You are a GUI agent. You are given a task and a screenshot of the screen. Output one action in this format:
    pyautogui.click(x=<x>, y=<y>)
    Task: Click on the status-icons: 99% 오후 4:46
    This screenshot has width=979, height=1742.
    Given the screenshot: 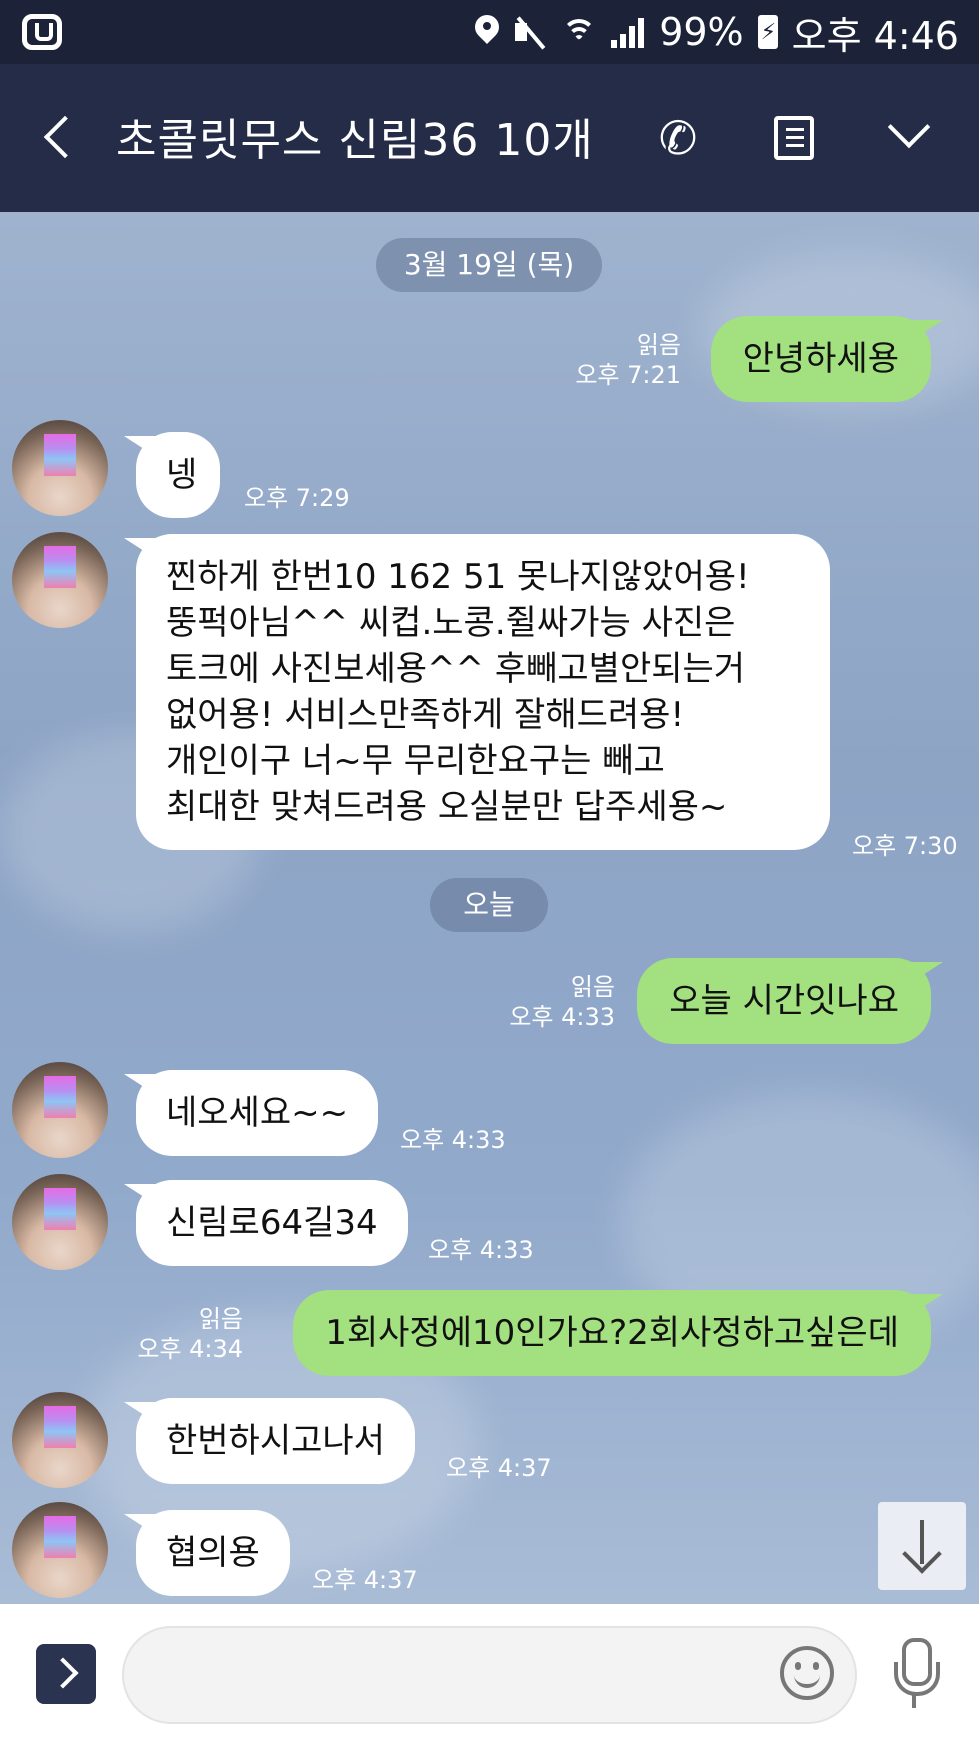 What is the action you would take?
    pyautogui.click(x=717, y=34)
    